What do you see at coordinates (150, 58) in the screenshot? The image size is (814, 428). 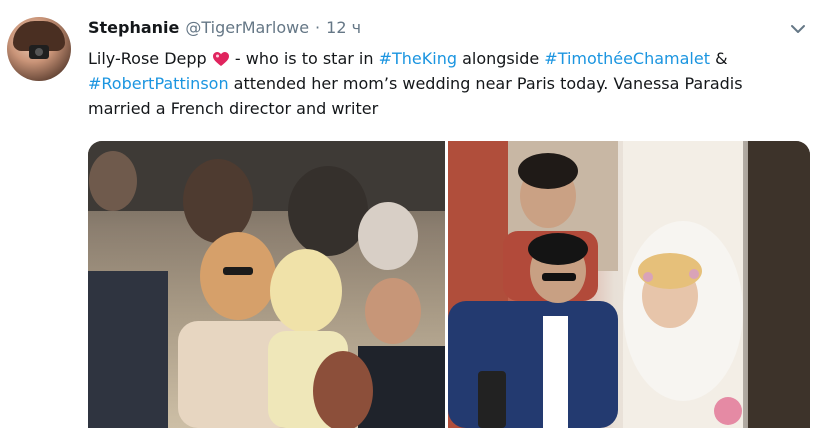 I see `tweet-text-segment: Lily-Rose Depp` at bounding box center [150, 58].